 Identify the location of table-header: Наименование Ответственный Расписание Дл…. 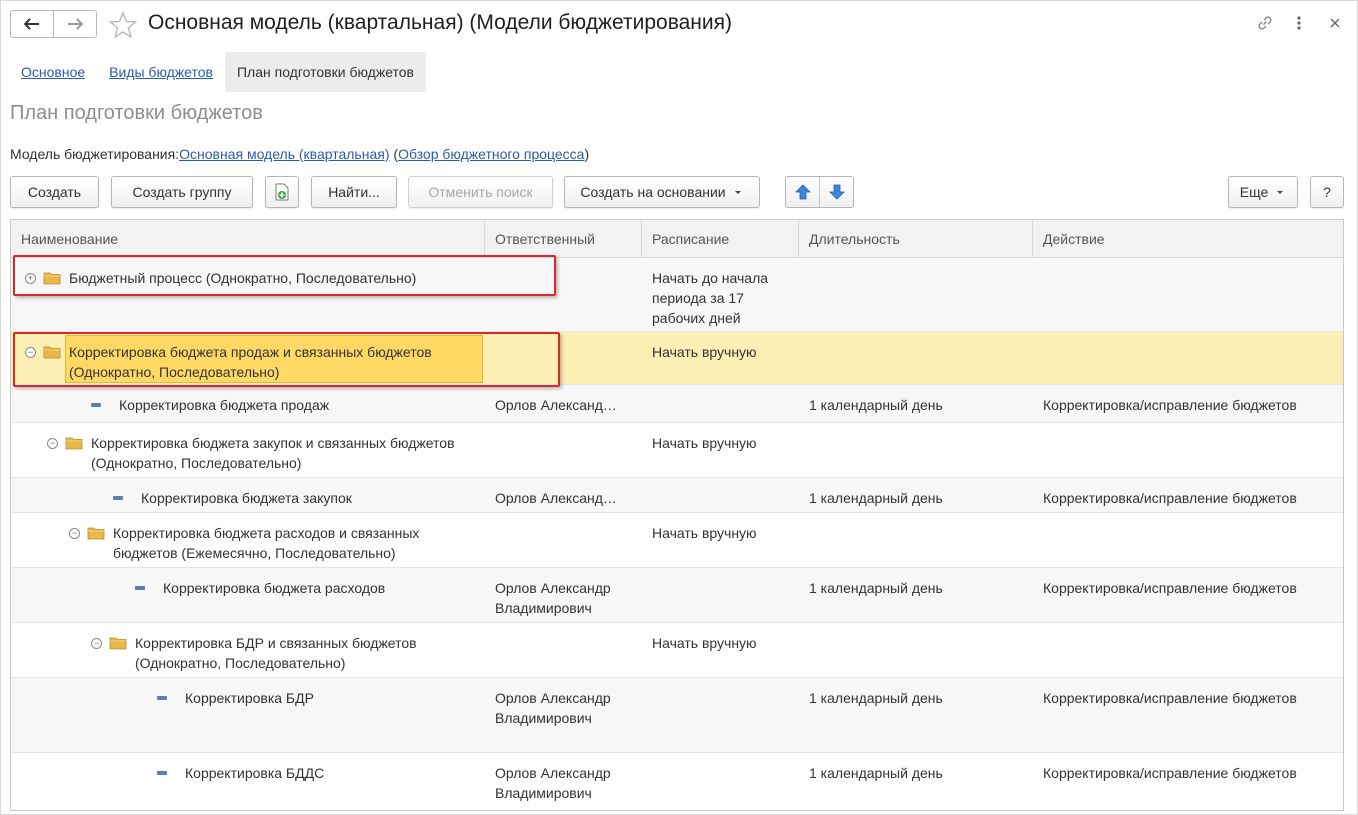
(677, 239).